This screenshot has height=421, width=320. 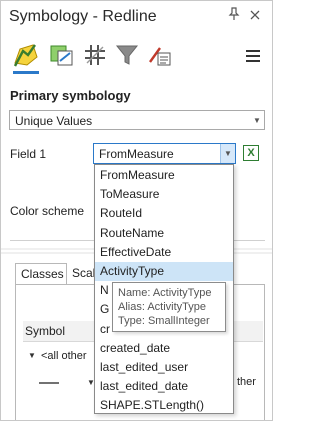 I want to click on tab-classes: Classes, so click(x=41, y=274).